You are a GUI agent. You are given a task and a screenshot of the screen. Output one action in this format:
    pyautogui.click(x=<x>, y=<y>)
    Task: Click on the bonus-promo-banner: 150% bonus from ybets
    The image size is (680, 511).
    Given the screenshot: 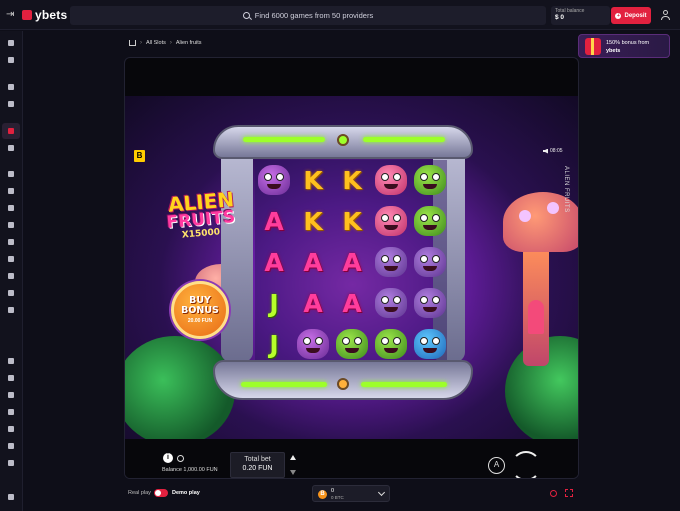 What is the action you would take?
    pyautogui.click(x=624, y=46)
    